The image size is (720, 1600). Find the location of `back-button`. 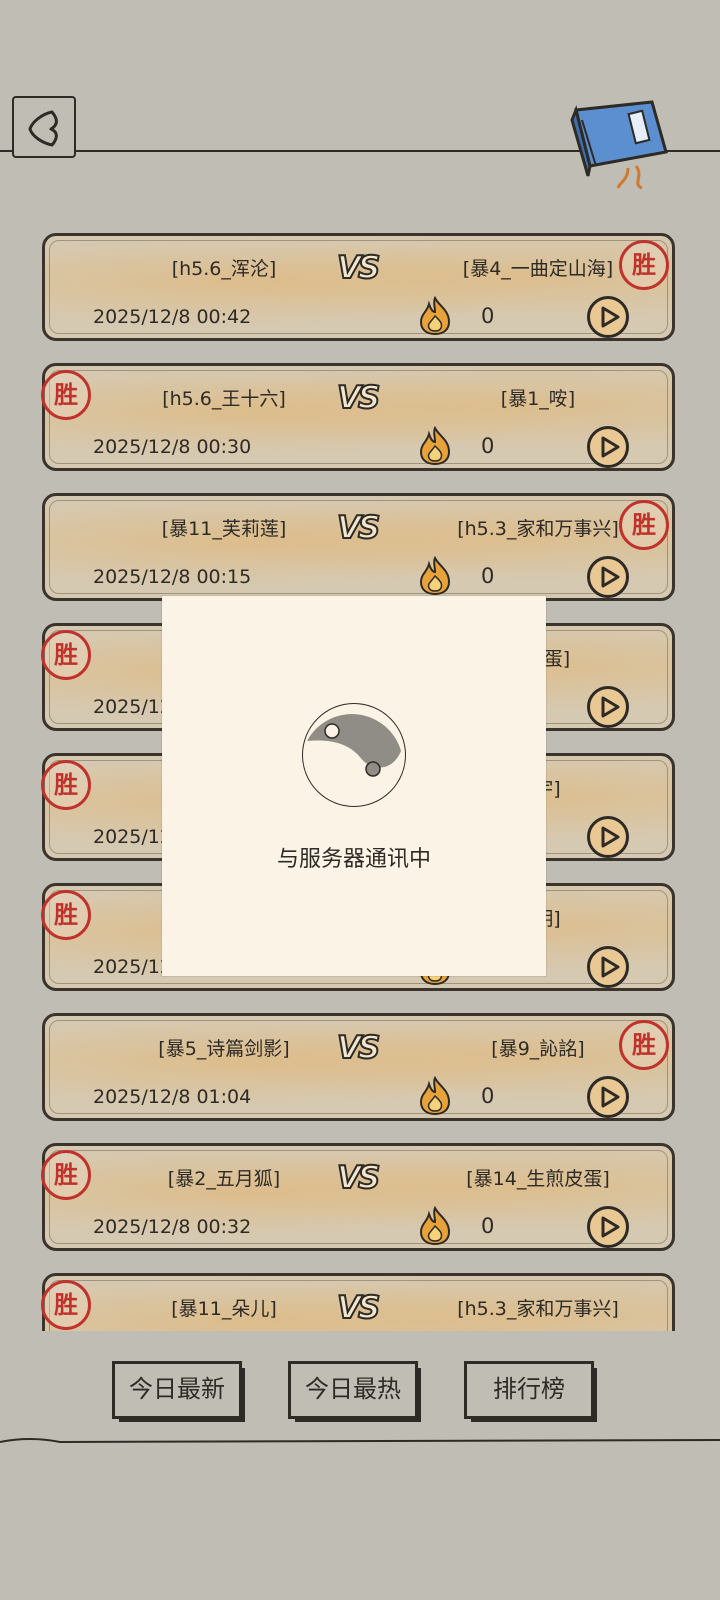

back-button is located at coordinates (44, 127).